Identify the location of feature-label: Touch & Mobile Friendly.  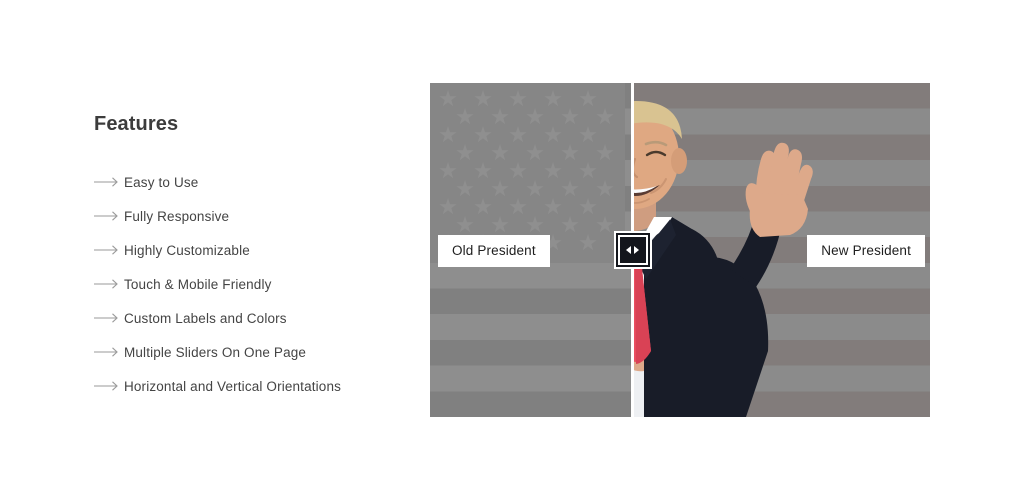
(198, 284).